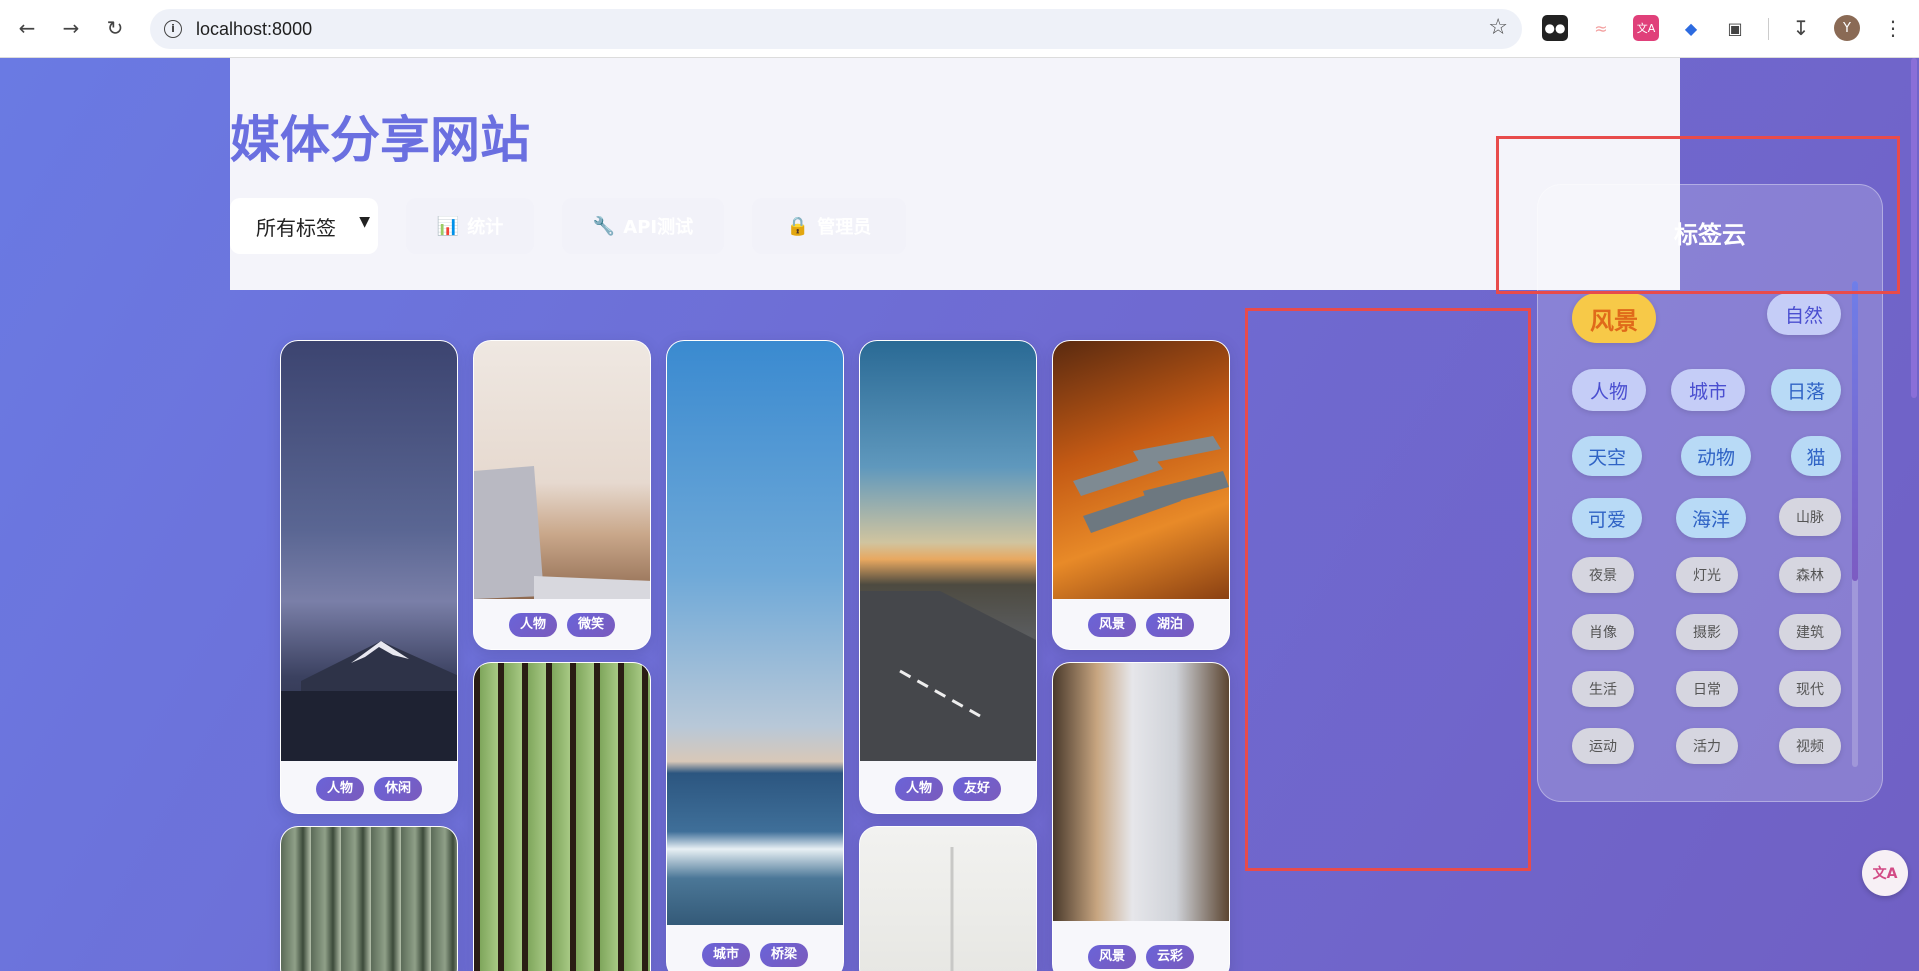 Image resolution: width=1919 pixels, height=971 pixels. Describe the element at coordinates (1603, 632) in the screenshot. I see `cloud-tag: 肖像` at that location.